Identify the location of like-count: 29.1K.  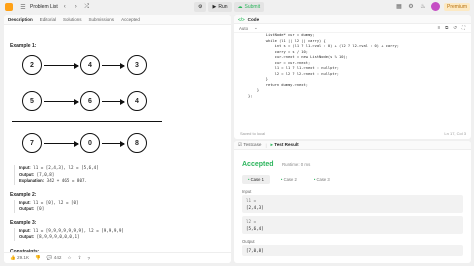
(23, 257).